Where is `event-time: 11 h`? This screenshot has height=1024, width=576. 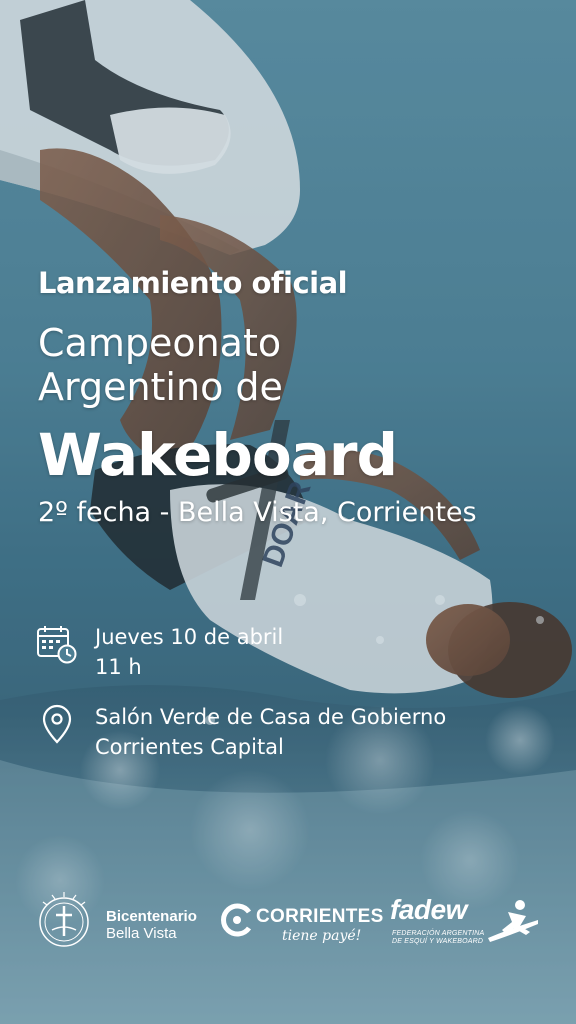 event-time: 11 h is located at coordinates (118, 667).